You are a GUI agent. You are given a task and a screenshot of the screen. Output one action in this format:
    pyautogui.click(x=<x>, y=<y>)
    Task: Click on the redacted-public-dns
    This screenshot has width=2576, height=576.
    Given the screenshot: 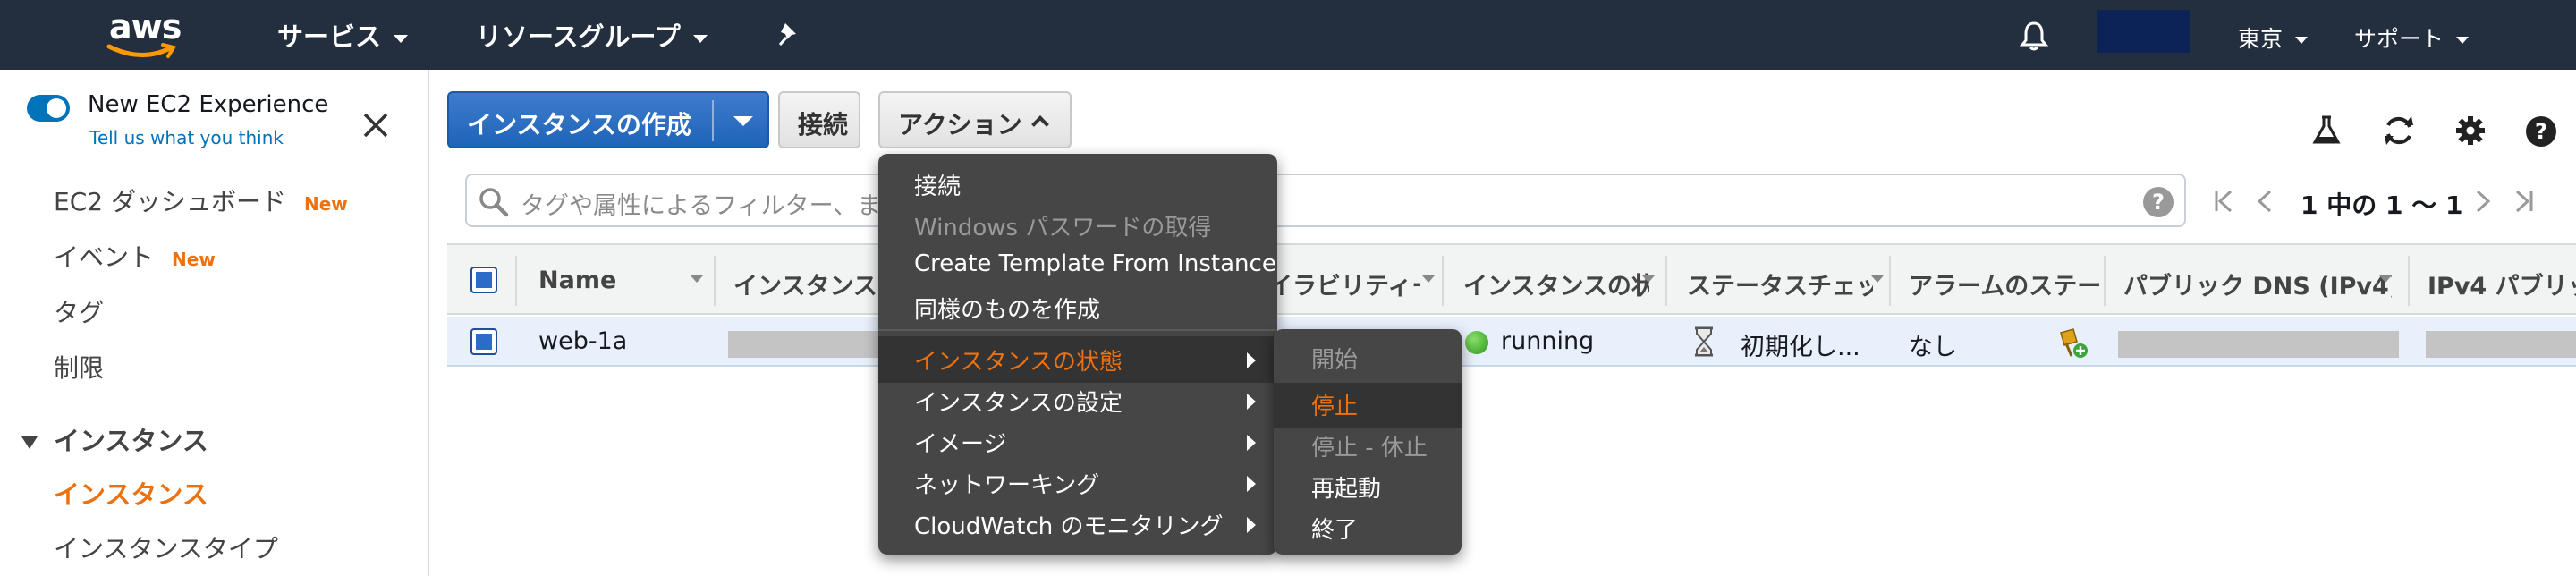 What is the action you would take?
    pyautogui.click(x=2258, y=345)
    